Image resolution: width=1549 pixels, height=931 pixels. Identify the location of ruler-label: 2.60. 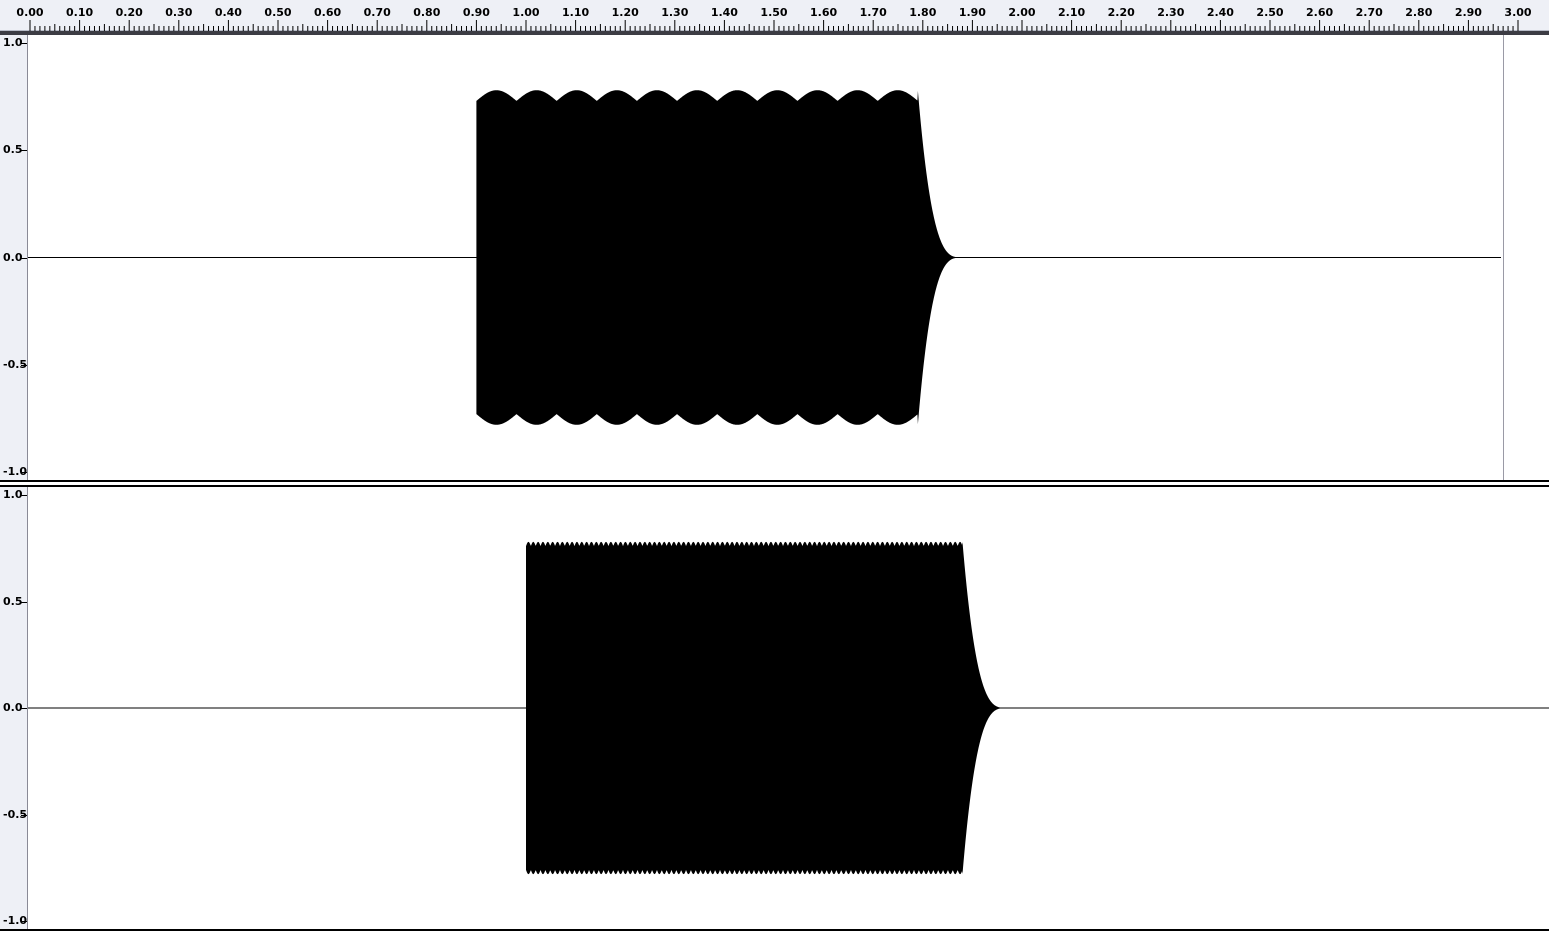
(1320, 12).